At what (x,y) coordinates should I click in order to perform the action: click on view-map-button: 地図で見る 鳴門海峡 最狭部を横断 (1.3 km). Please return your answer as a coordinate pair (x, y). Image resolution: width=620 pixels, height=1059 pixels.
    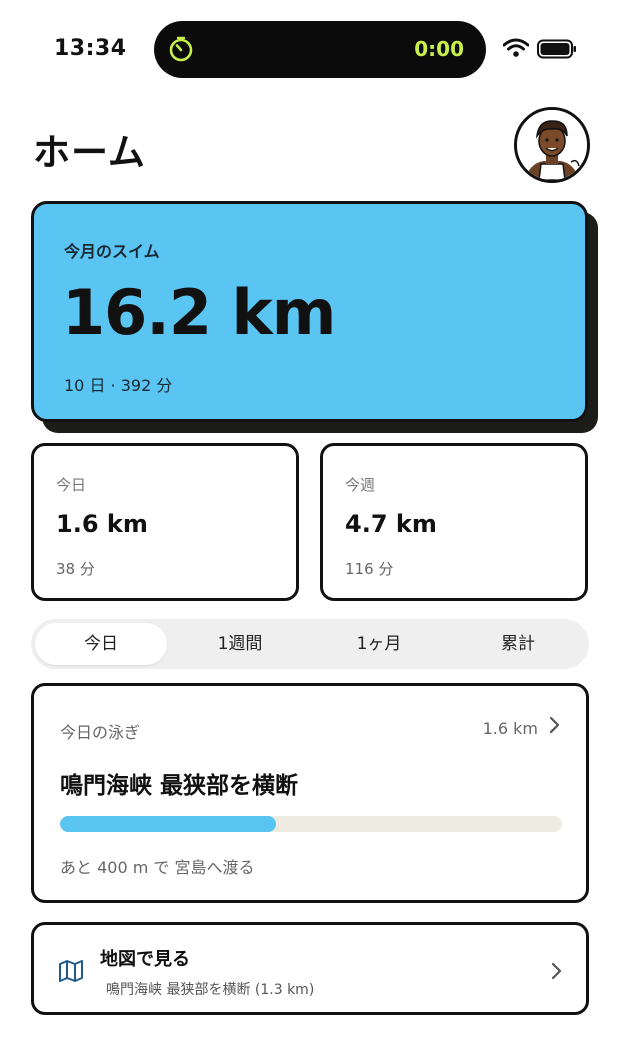
    Looking at the image, I should click on (310, 968).